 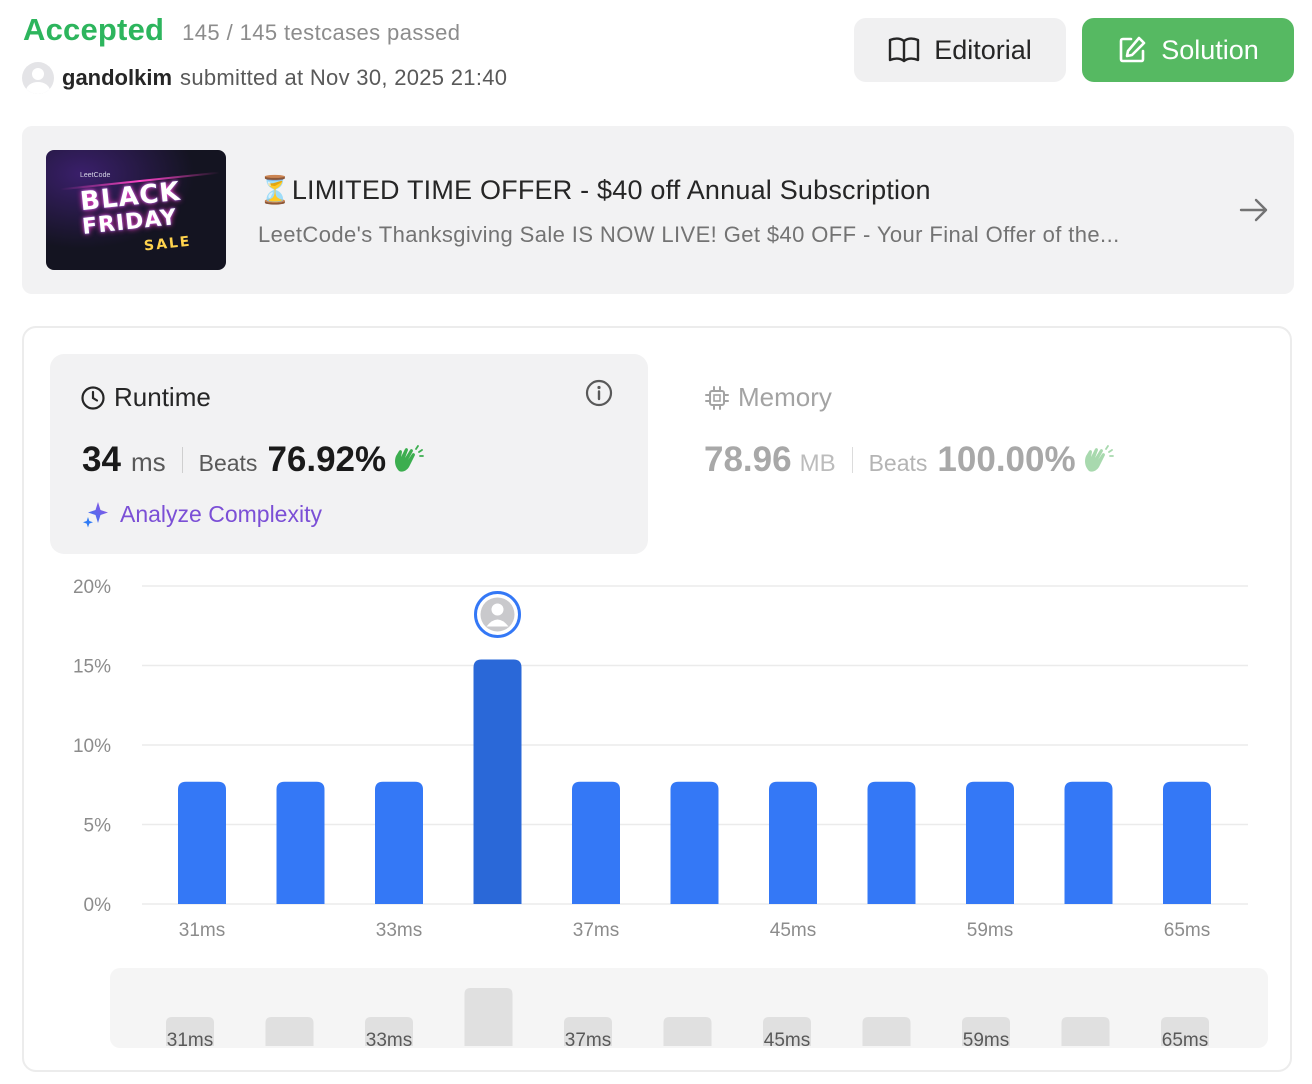 What do you see at coordinates (497, 609) in the screenshot?
I see `avatar-head` at bounding box center [497, 609].